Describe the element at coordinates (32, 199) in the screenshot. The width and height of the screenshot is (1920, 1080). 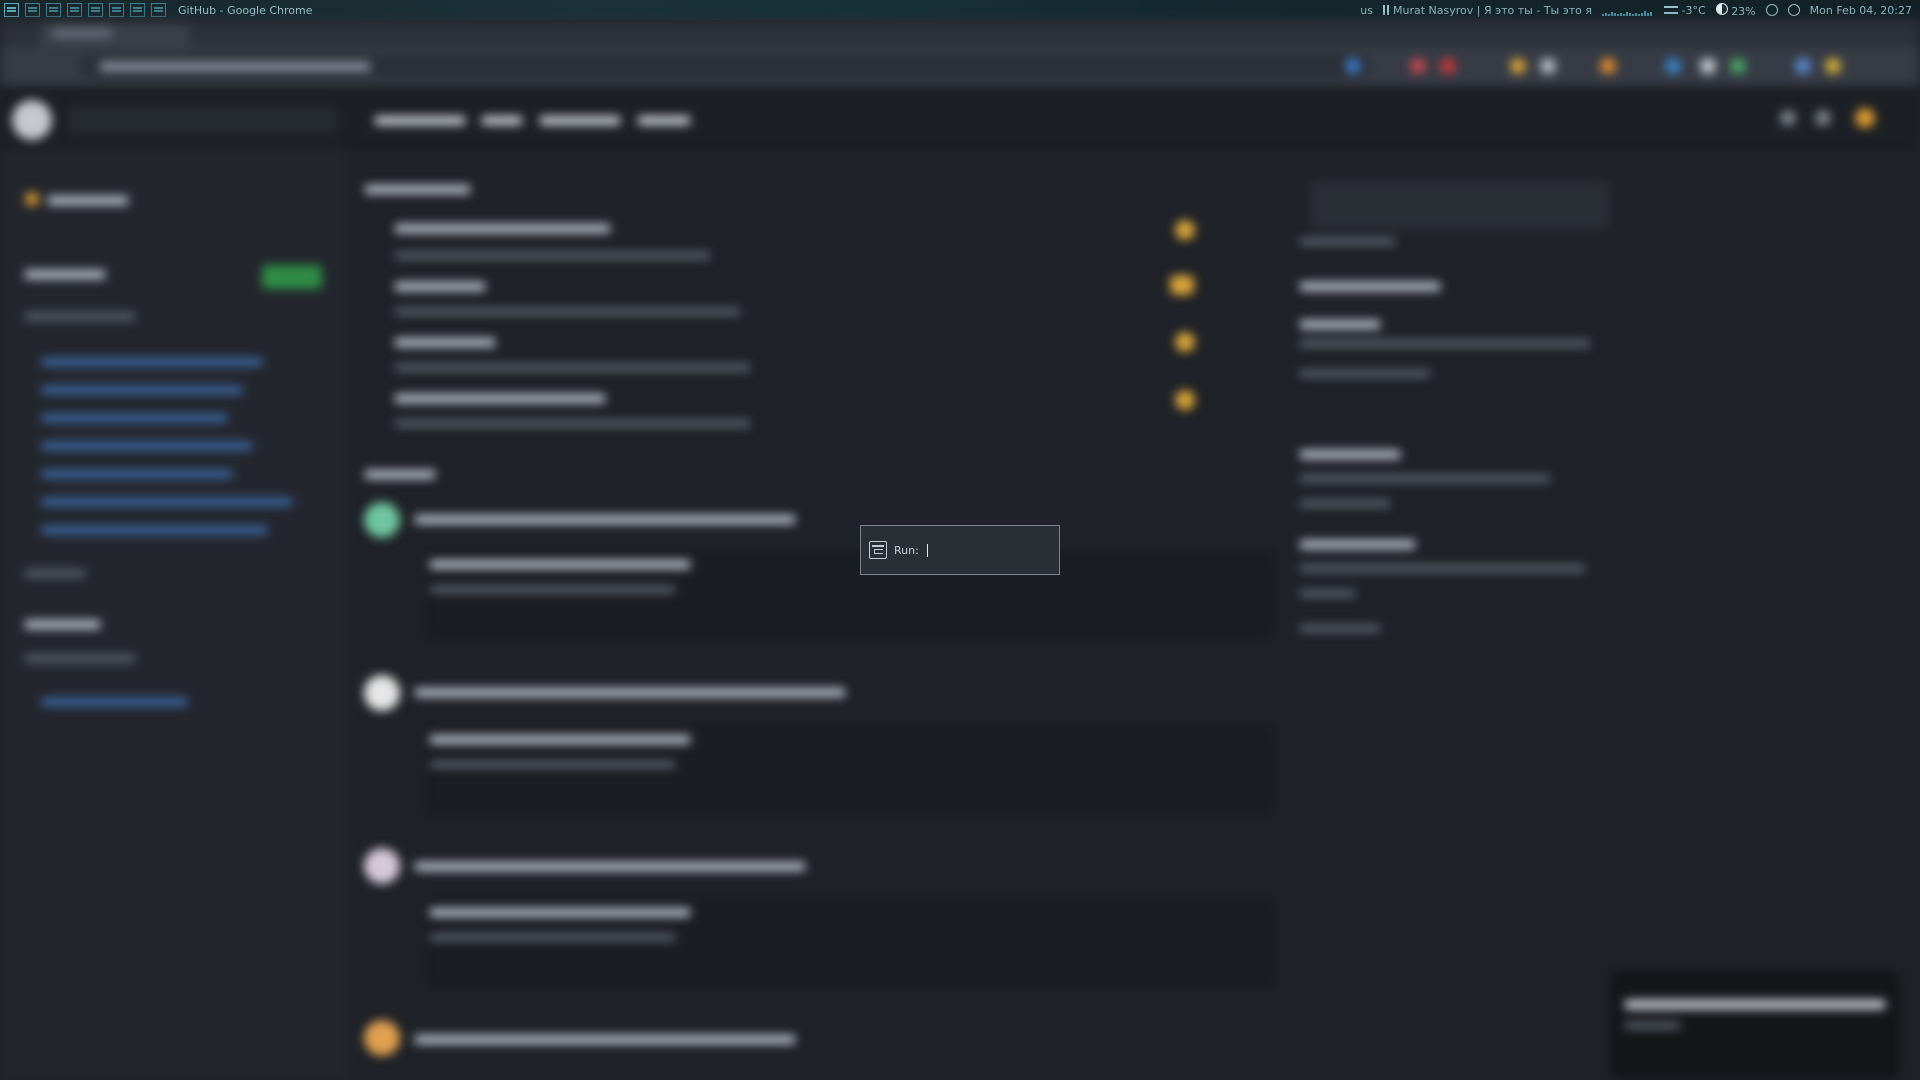
I see `account-avatar` at that location.